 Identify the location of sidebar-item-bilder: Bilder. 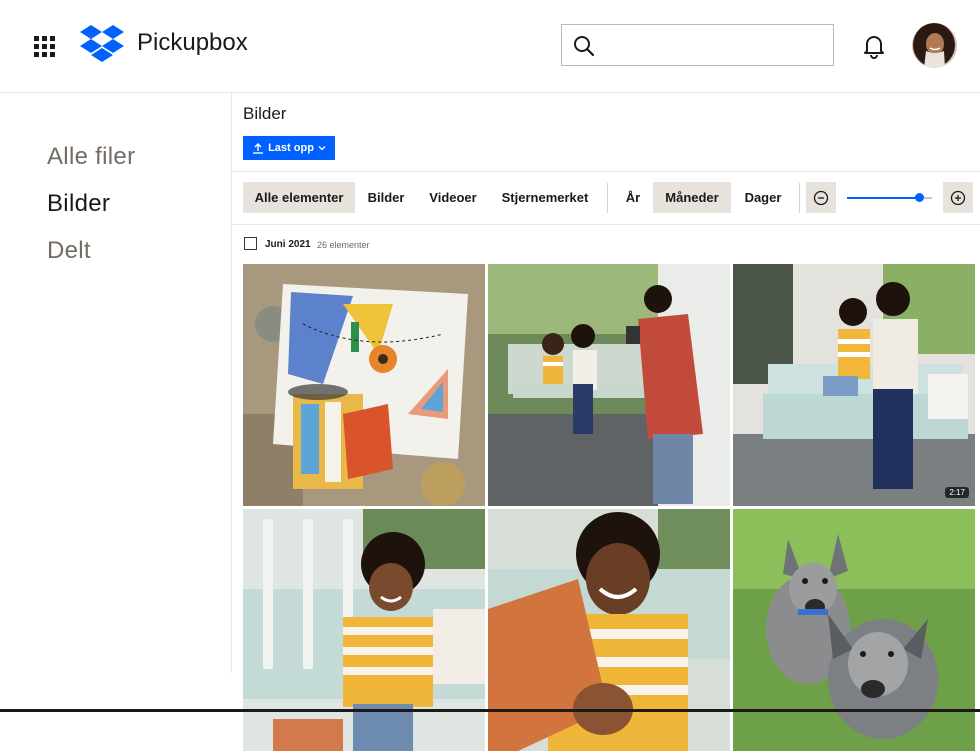
(78, 204).